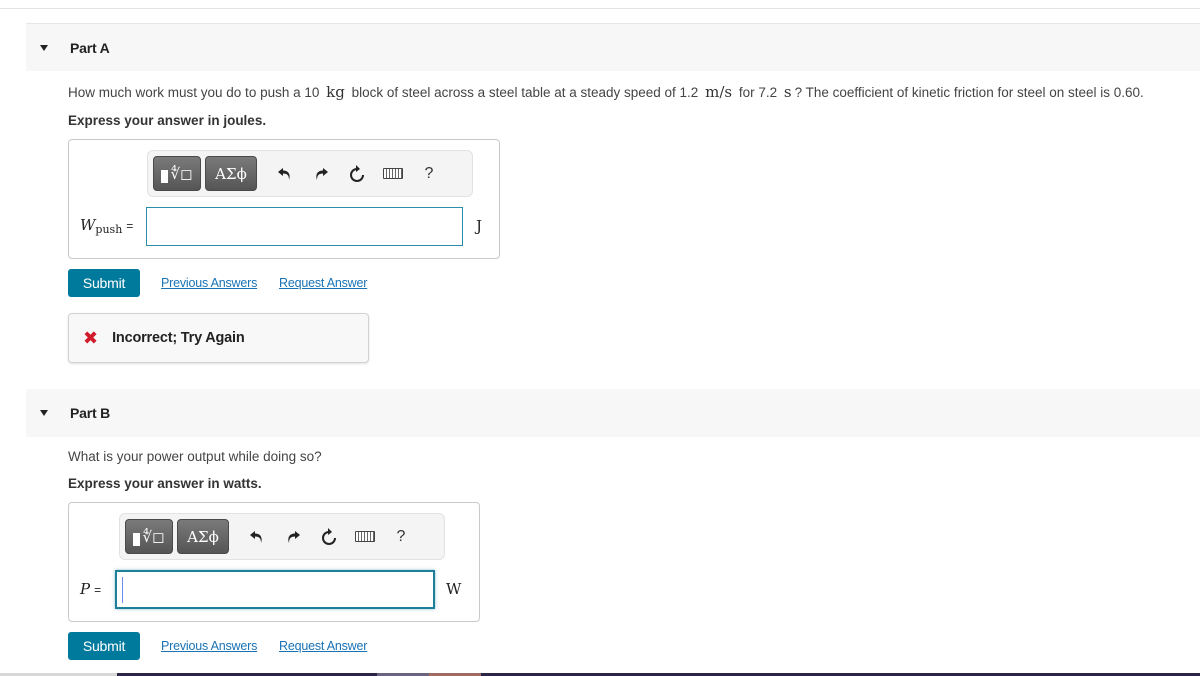 The width and height of the screenshot is (1200, 676). Describe the element at coordinates (335, 92) in the screenshot. I see `unit-kg: kg` at that location.